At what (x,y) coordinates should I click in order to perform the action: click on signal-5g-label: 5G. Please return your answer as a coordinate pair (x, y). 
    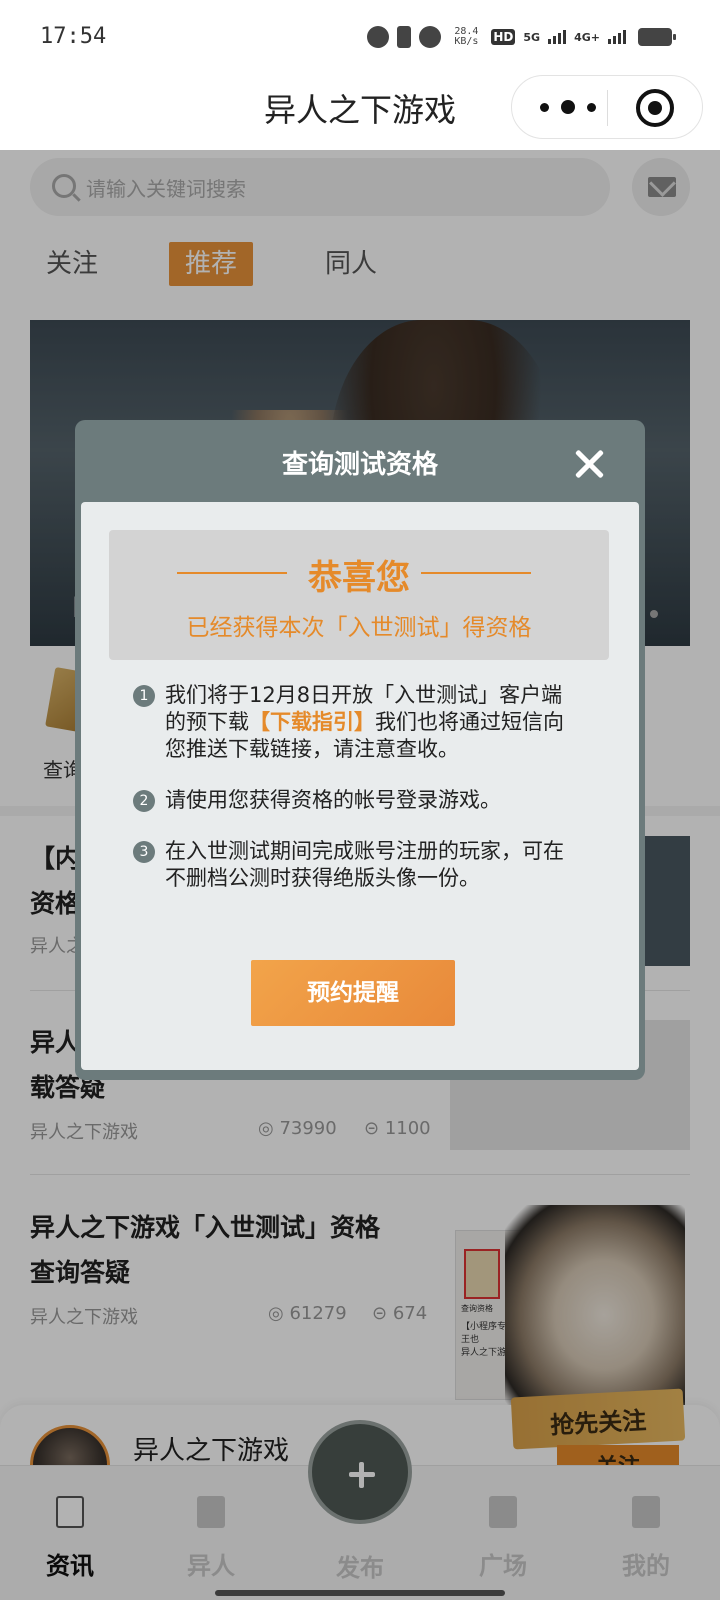
    Looking at the image, I should click on (532, 37).